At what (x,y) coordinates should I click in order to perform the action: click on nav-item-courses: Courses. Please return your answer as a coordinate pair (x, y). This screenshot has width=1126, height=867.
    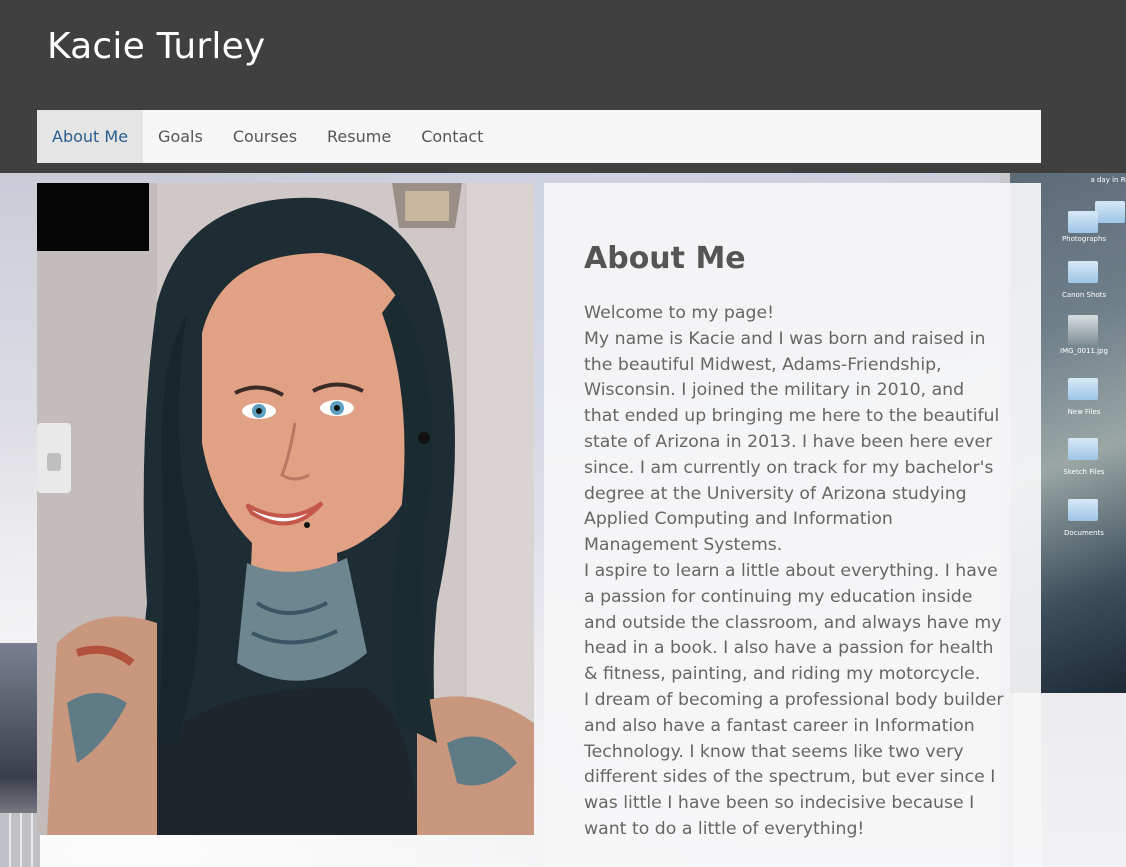
    Looking at the image, I should click on (265, 136).